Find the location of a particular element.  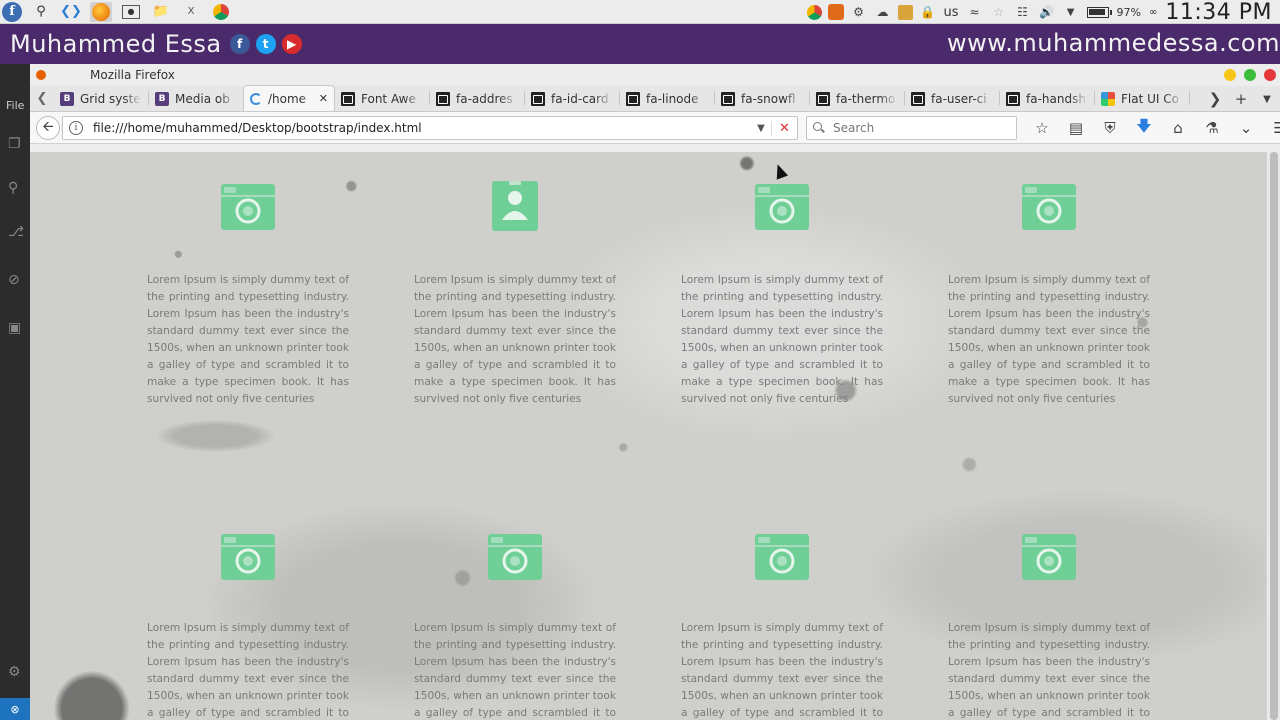

addon-icon: ⚗ is located at coordinates (1212, 128).